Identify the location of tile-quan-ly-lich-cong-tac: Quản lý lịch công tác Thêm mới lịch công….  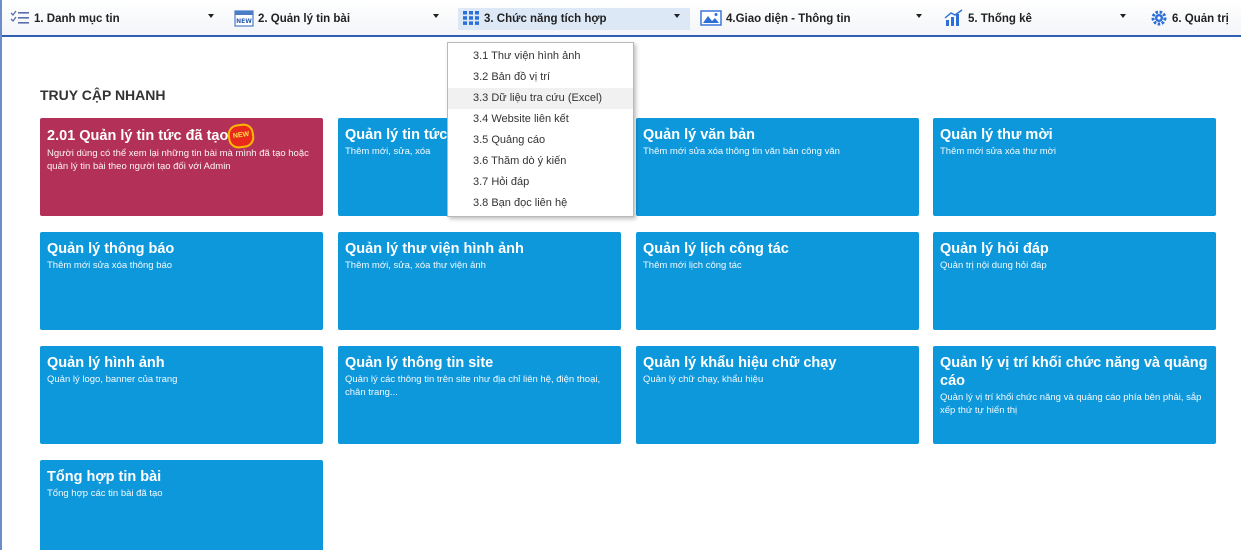
(777, 281).